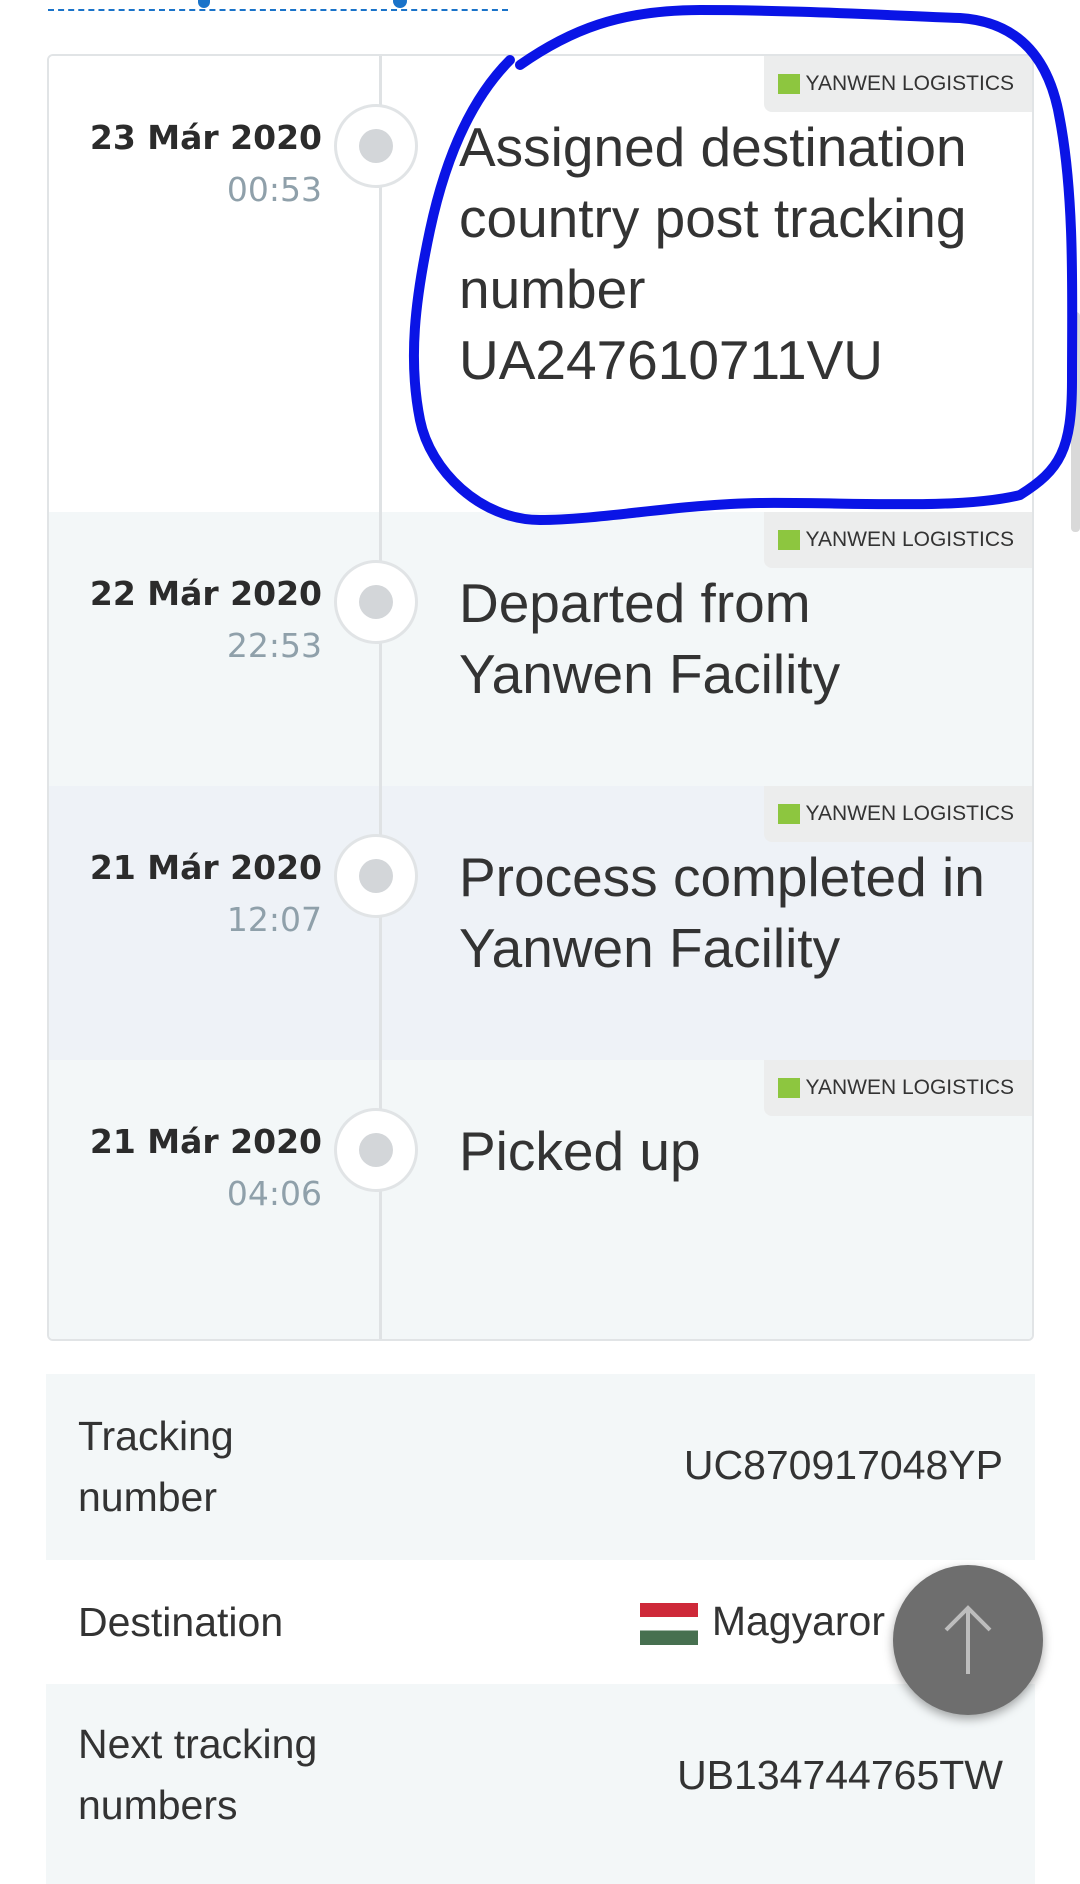  What do you see at coordinates (274, 1193) in the screenshot?
I see `event-time: 04:06` at bounding box center [274, 1193].